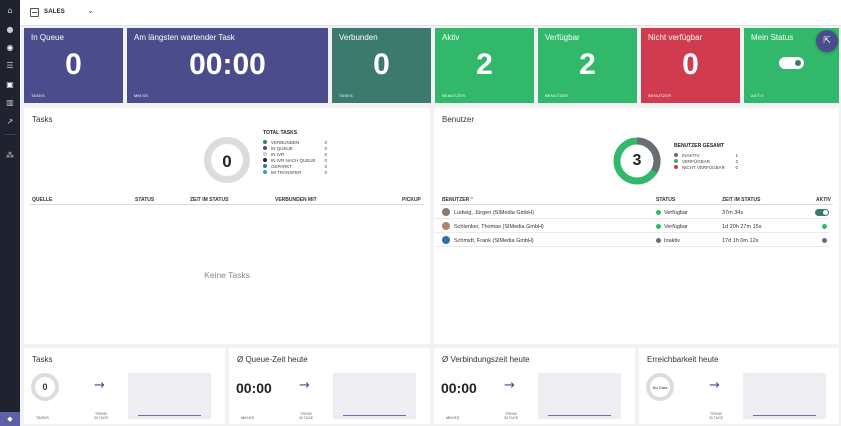  I want to click on headset-icon: ◉, so click(10, 47).